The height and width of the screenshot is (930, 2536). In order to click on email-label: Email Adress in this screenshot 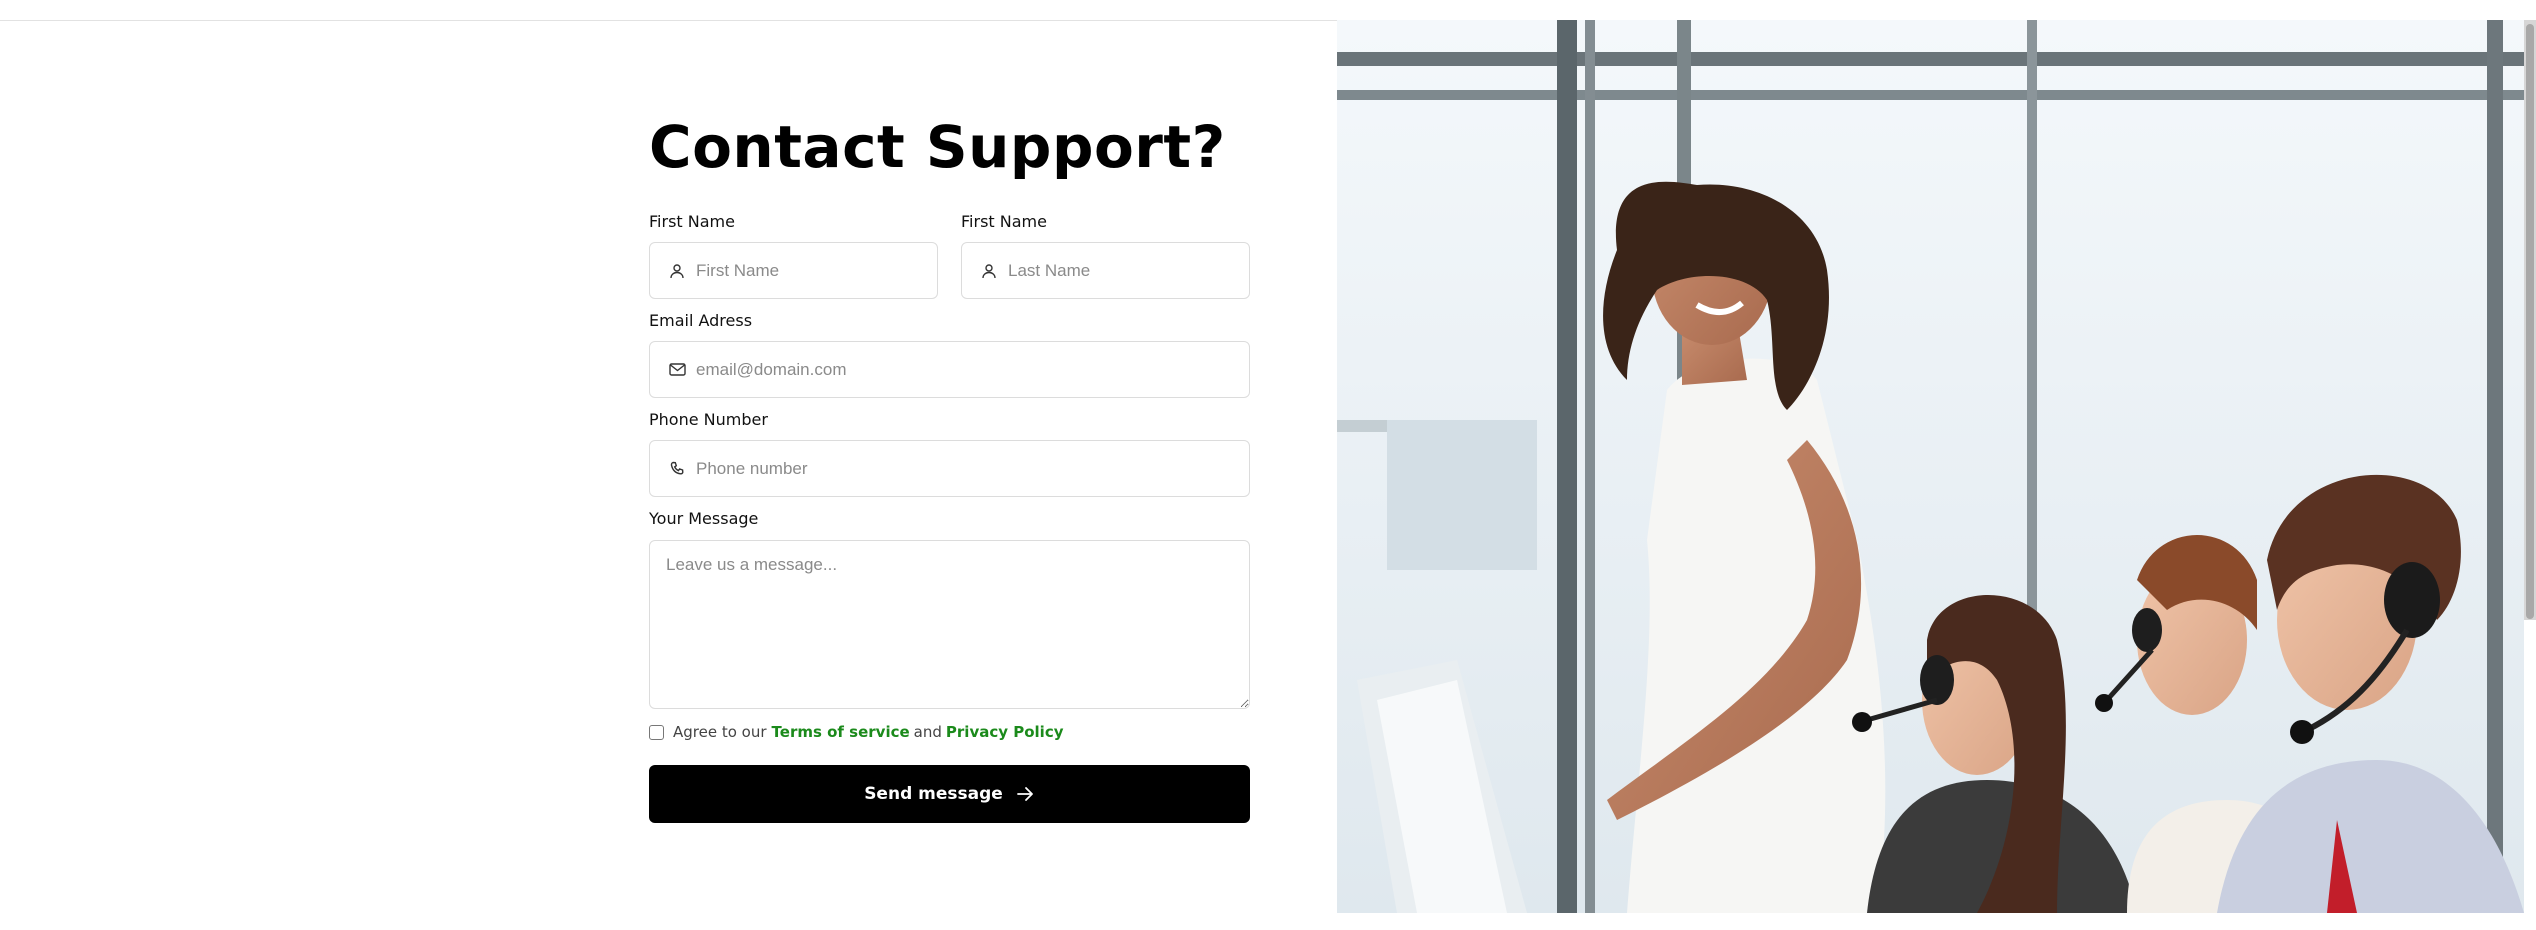, I will do `click(701, 320)`.